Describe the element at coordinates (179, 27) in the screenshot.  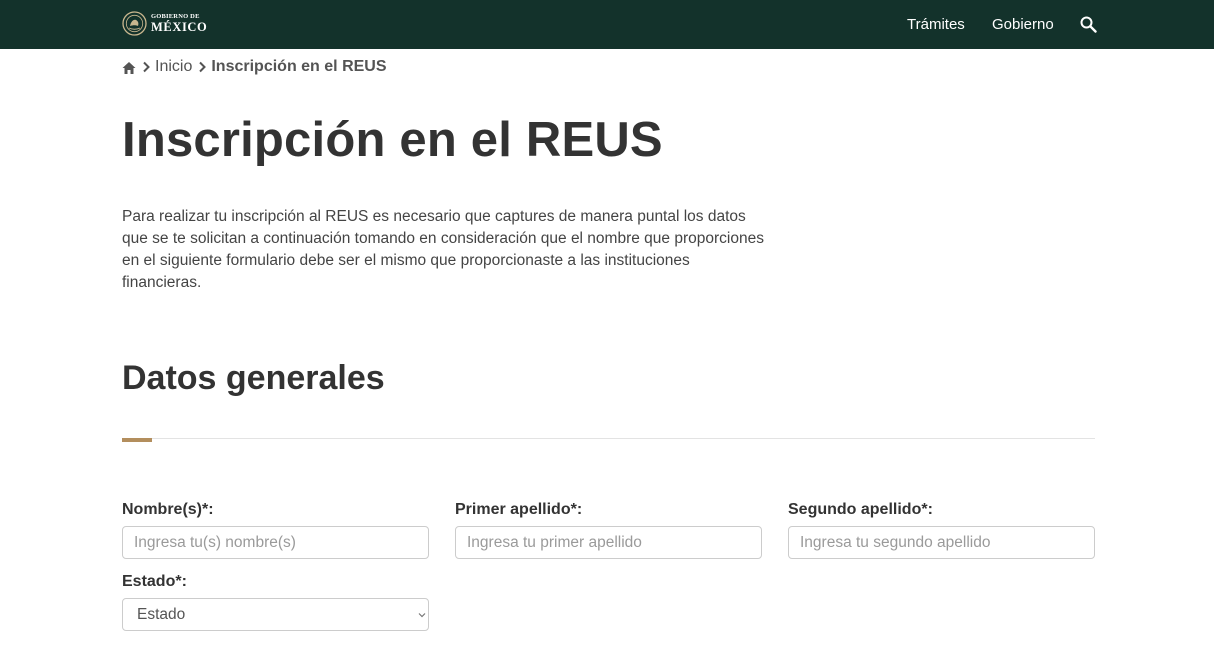
I see `logo-line-2: MÉXICO` at that location.